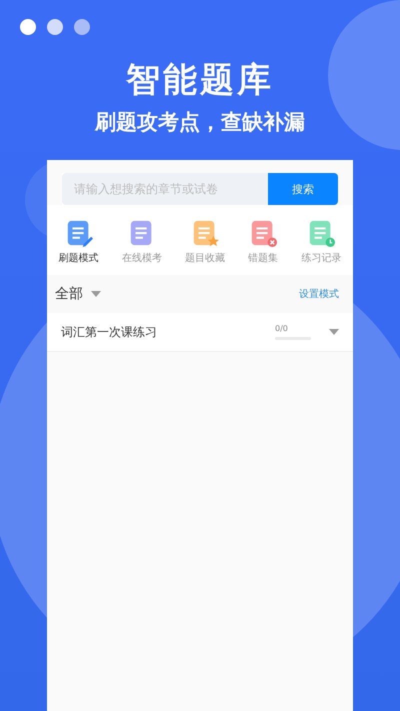 The width and height of the screenshot is (400, 711). I want to click on search-button: 搜索, so click(303, 189).